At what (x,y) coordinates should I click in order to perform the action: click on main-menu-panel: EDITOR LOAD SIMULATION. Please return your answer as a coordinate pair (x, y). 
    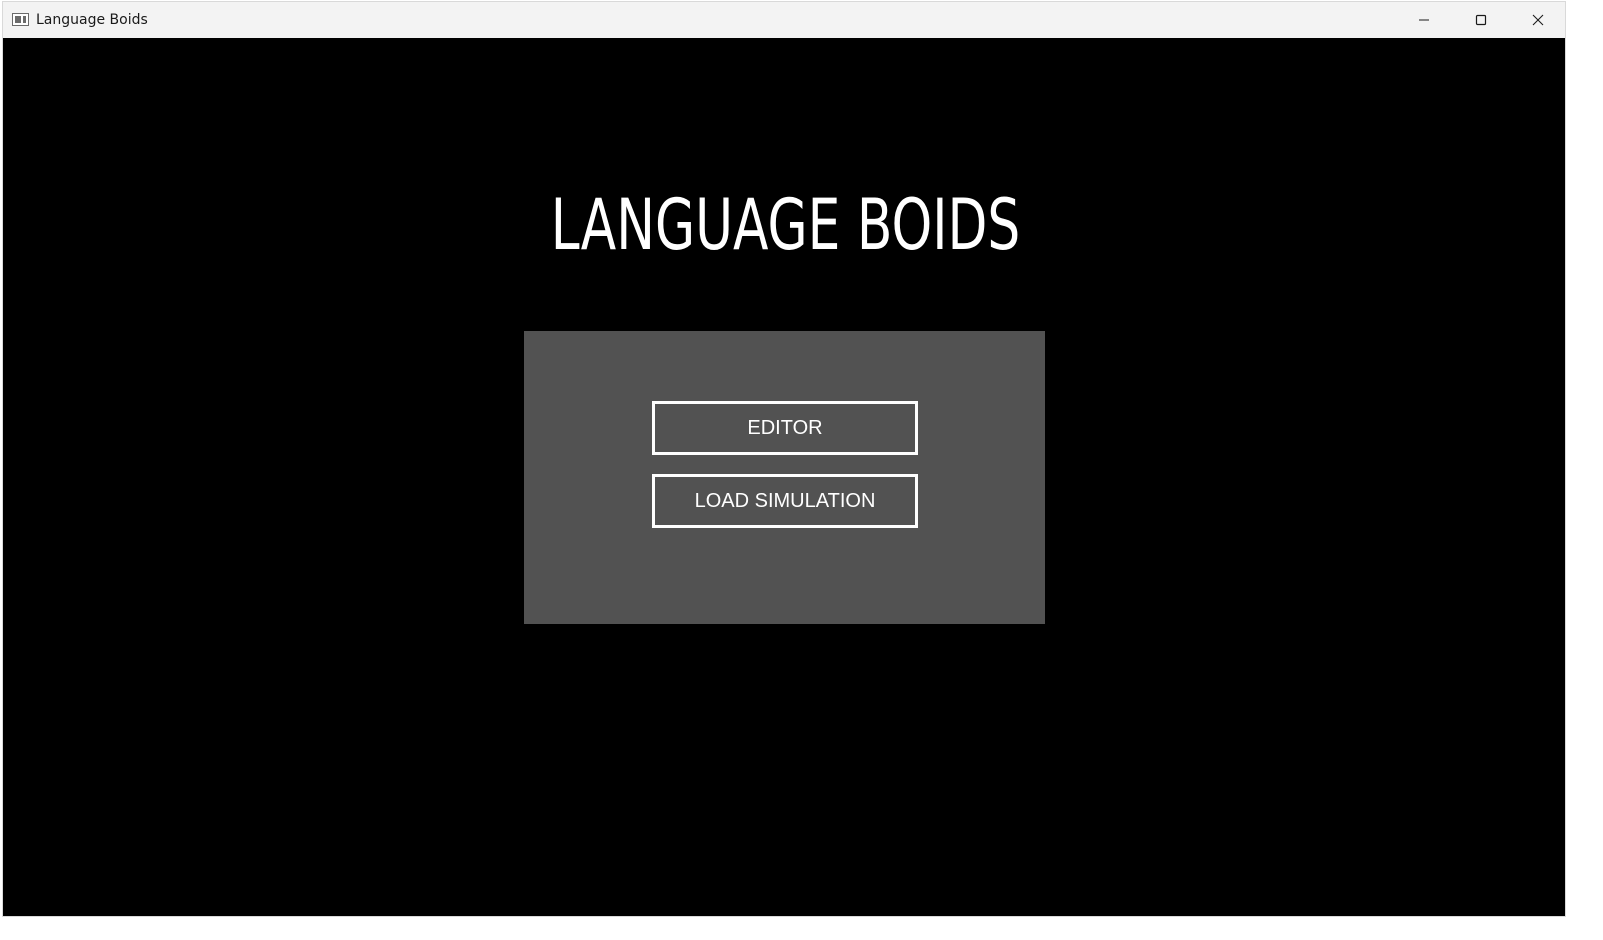
    Looking at the image, I should click on (784, 477).